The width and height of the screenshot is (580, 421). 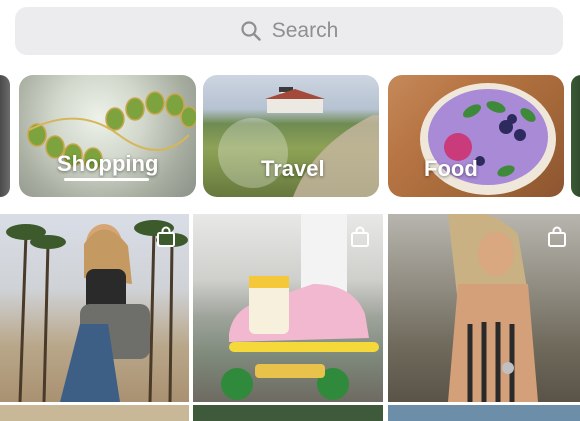 What do you see at coordinates (5, 136) in the screenshot?
I see `category-tile-partial-left` at bounding box center [5, 136].